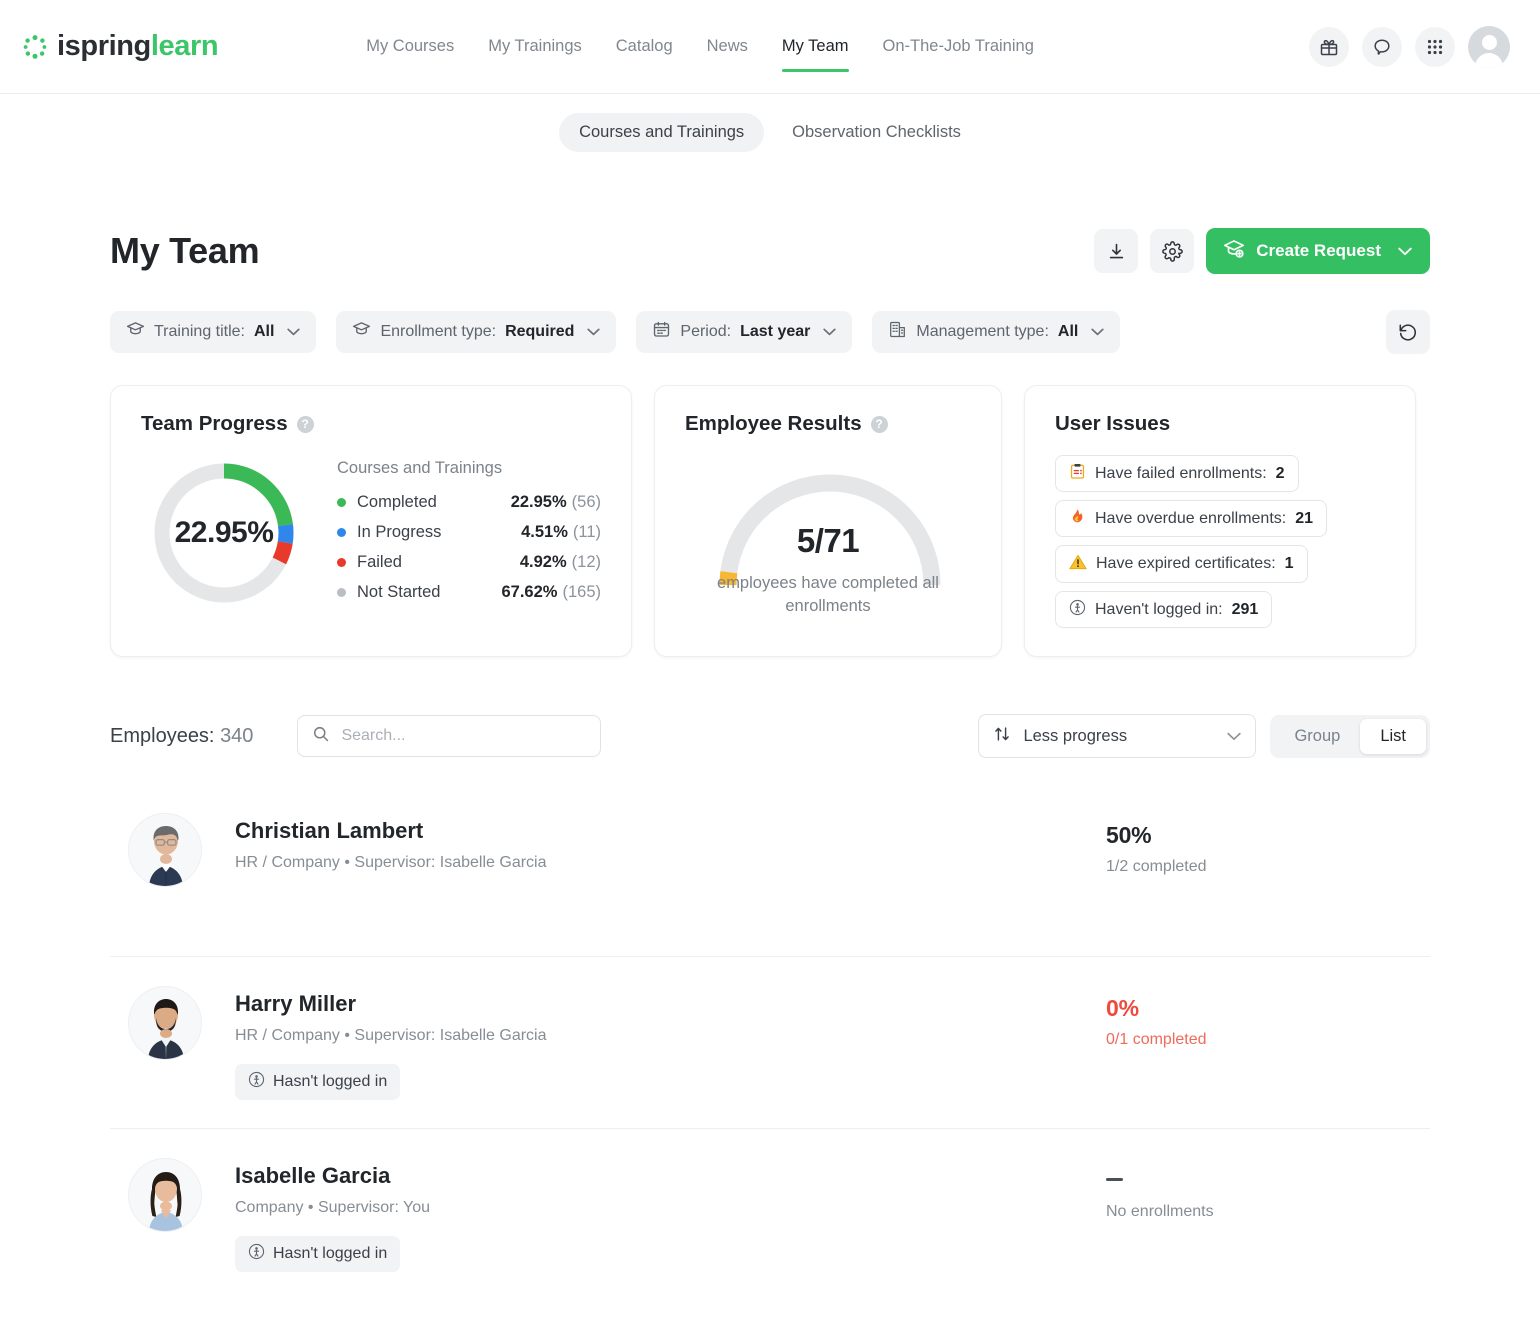 The height and width of the screenshot is (1342, 1540). What do you see at coordinates (1318, 251) in the screenshot?
I see `create-request-button: Create Request` at bounding box center [1318, 251].